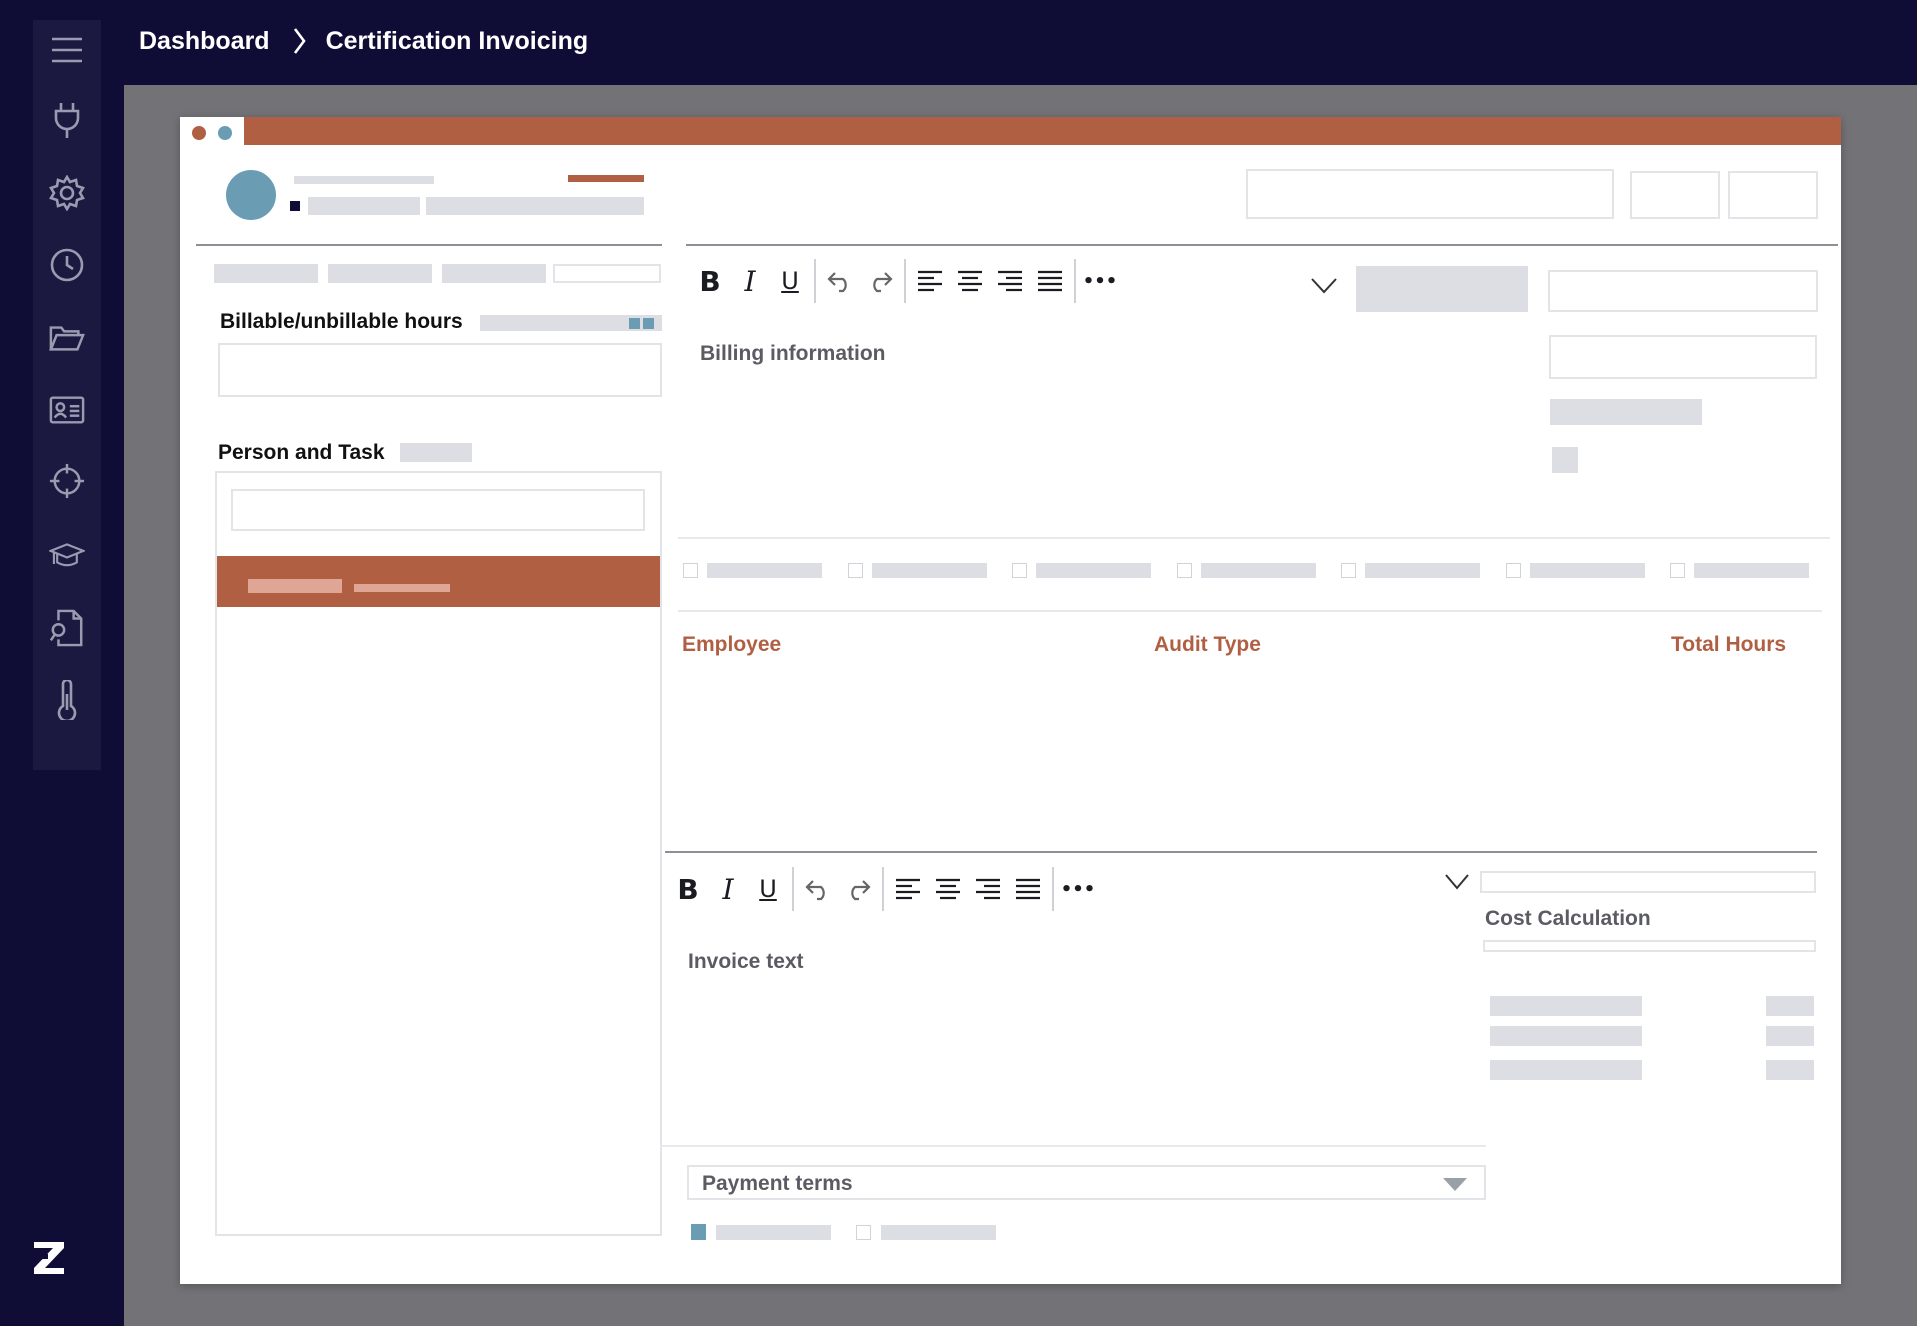  What do you see at coordinates (67, 555) in the screenshot?
I see `graduation-cap-icon` at bounding box center [67, 555].